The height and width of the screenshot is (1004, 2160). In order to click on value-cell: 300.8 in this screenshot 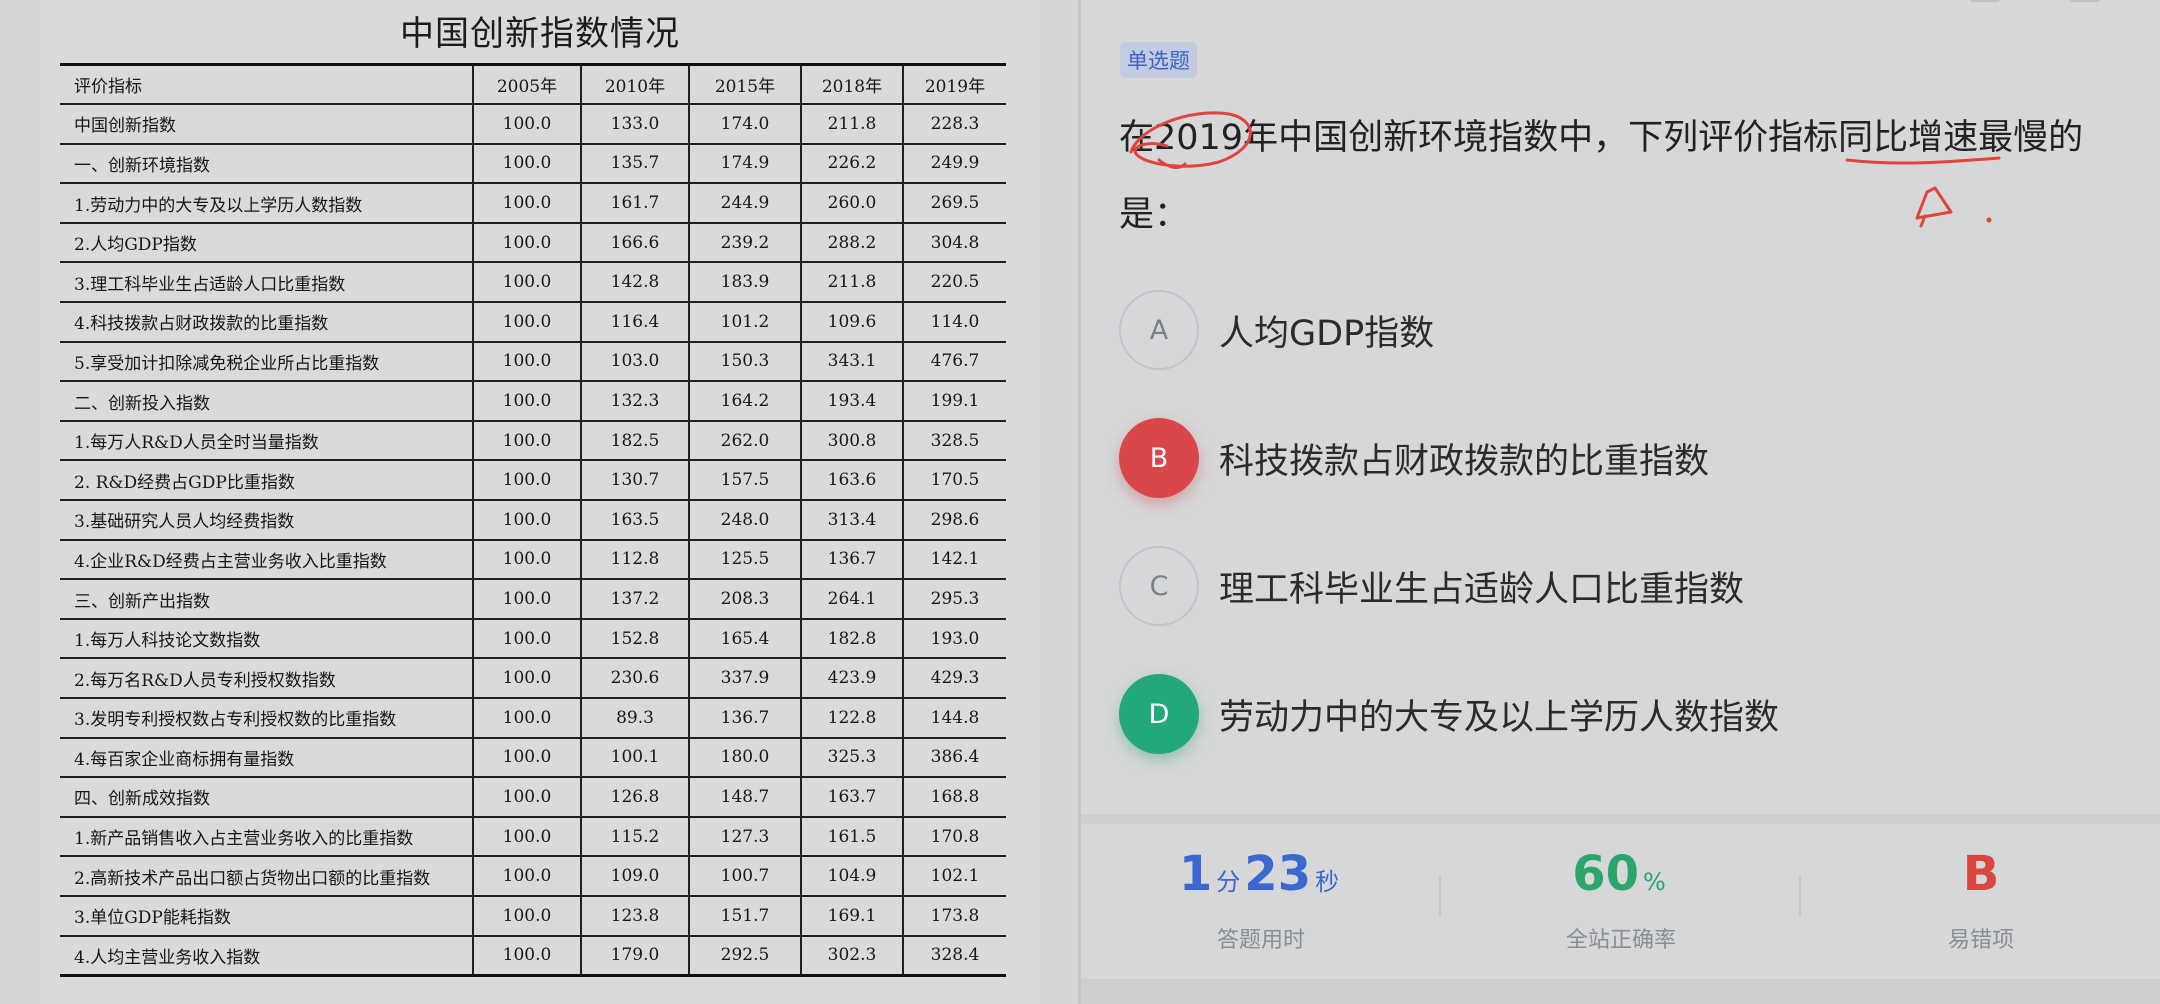, I will do `click(851, 441)`.